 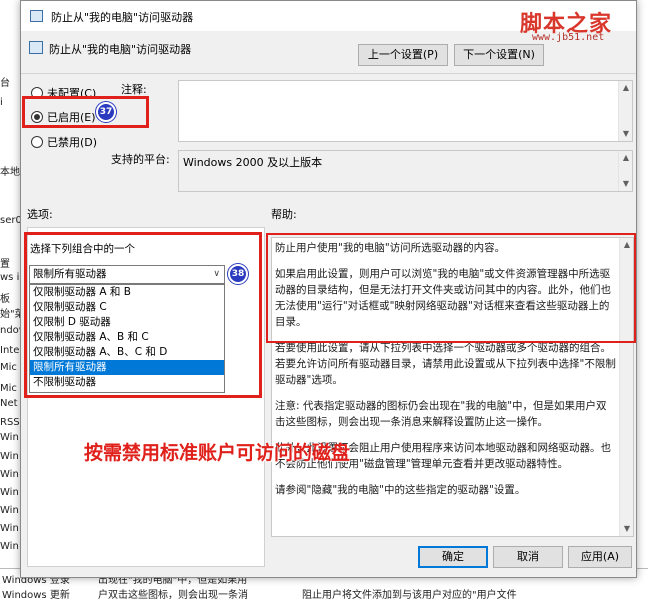 I want to click on next-setting-button: 下一个设置(N), so click(x=499, y=55).